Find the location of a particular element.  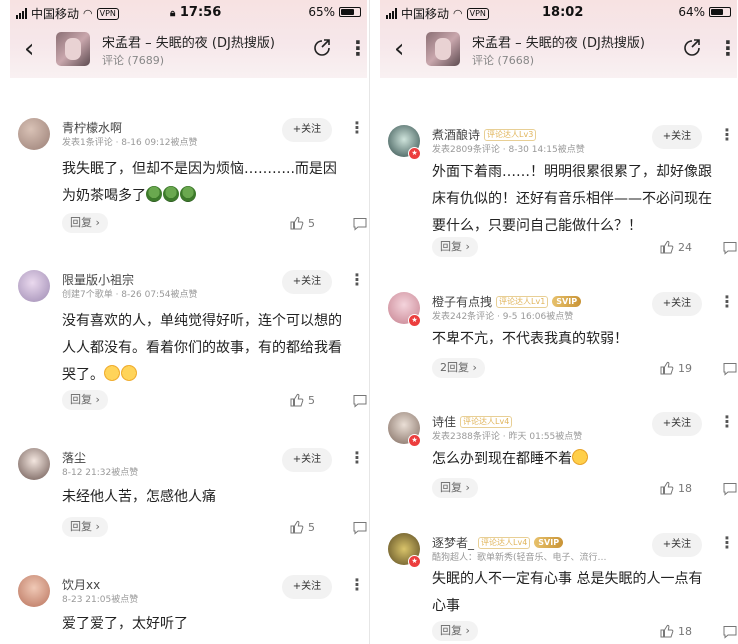

username-text: 诗佳 is located at coordinates (444, 422).